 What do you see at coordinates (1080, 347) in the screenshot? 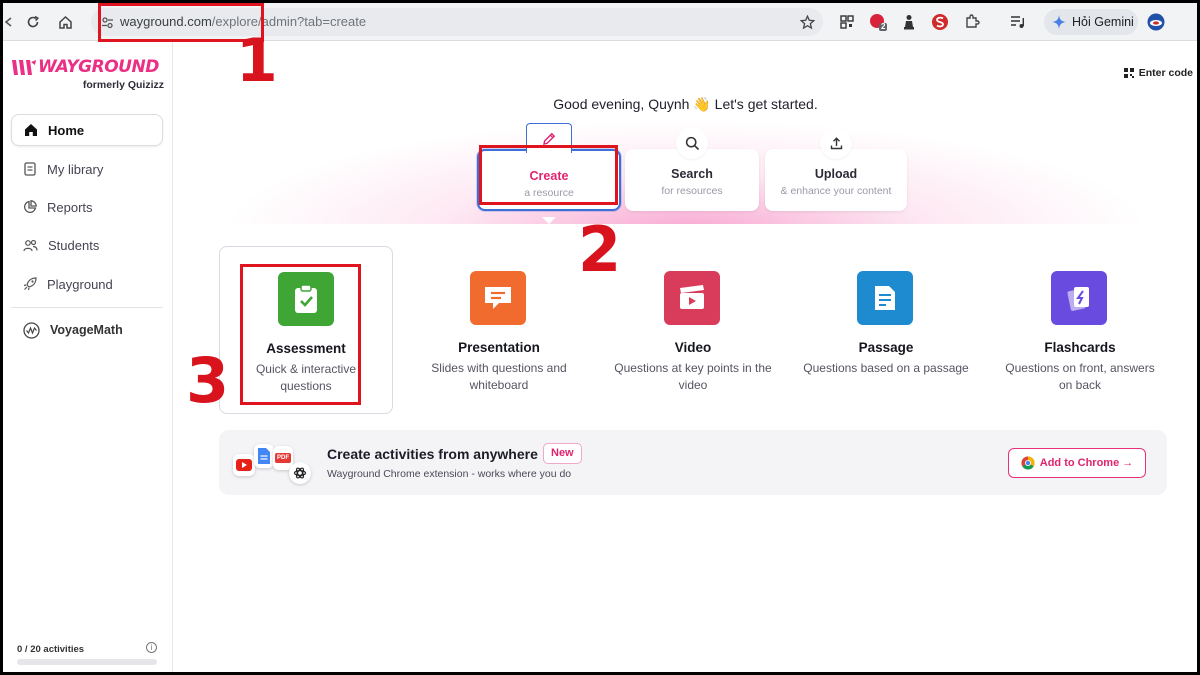
I see `type-title: Flashcards` at bounding box center [1080, 347].